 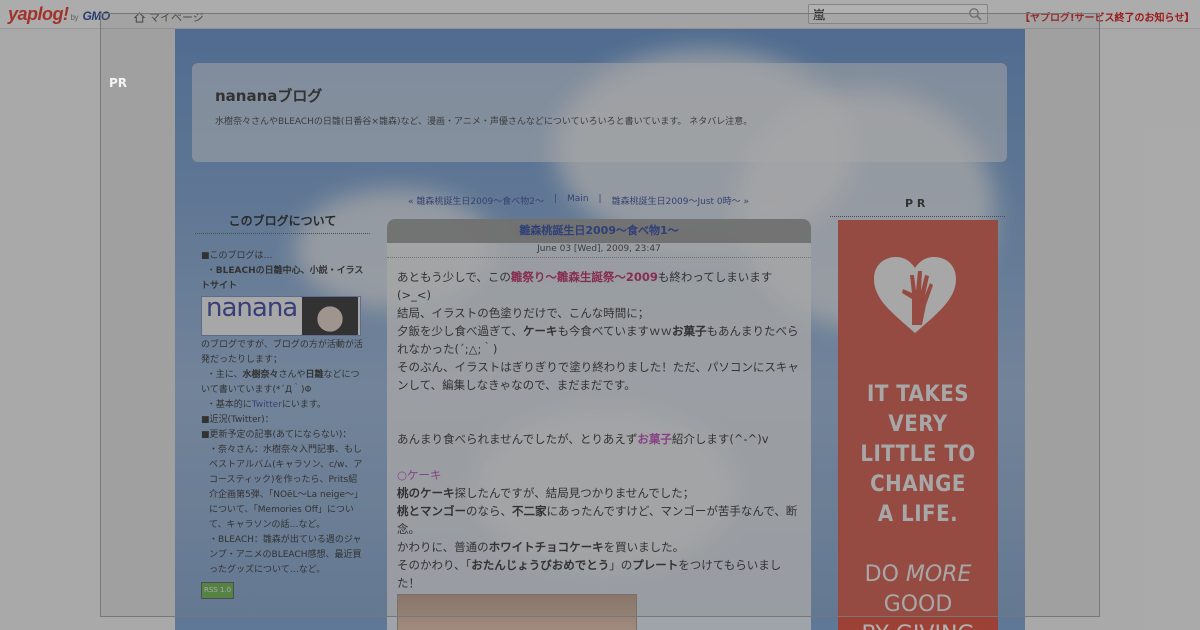 What do you see at coordinates (122, 6) in the screenshot?
I see `close-icon` at bounding box center [122, 6].